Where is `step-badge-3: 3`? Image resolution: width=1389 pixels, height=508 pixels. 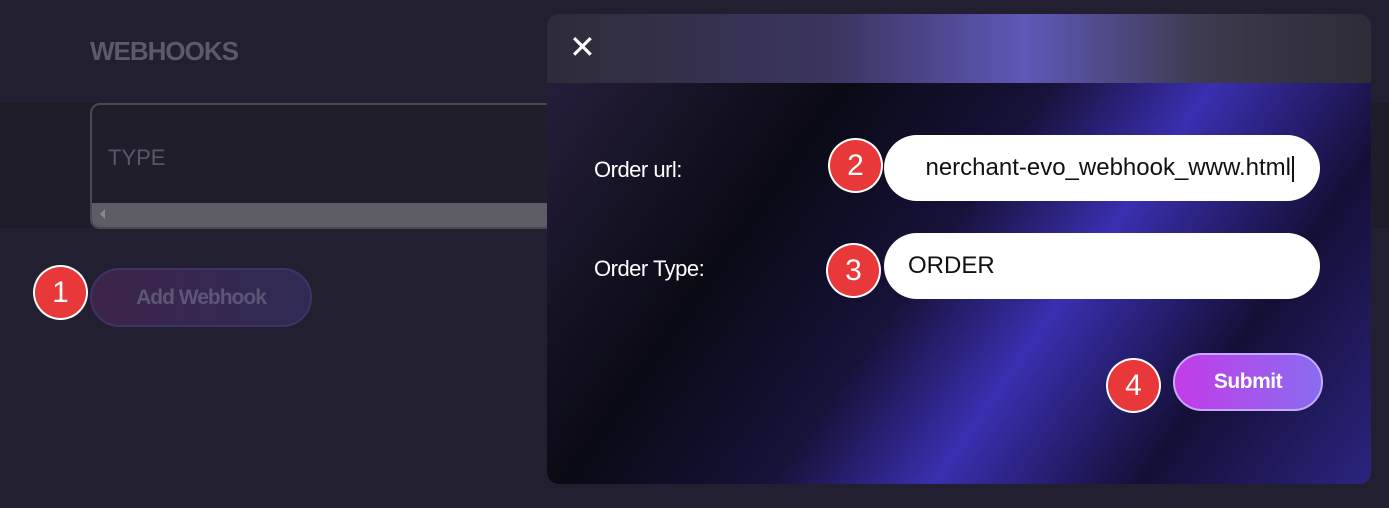
step-badge-3: 3 is located at coordinates (853, 270).